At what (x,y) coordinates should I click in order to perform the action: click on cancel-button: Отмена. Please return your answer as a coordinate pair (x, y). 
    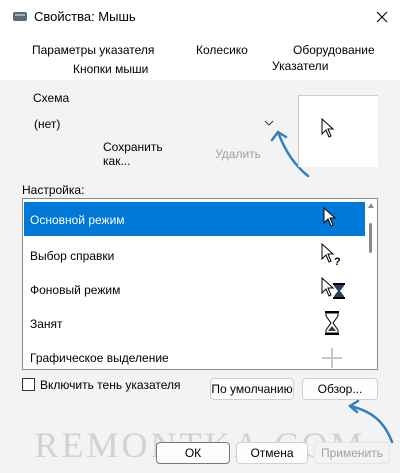
    Looking at the image, I should click on (272, 453).